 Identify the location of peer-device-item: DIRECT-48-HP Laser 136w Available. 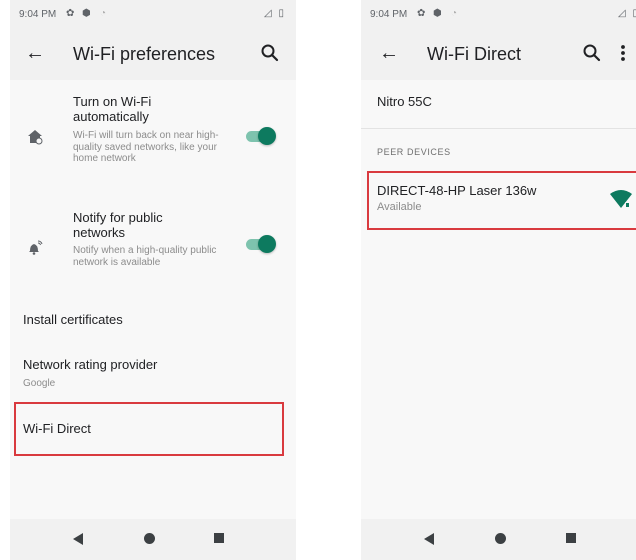
(498, 200).